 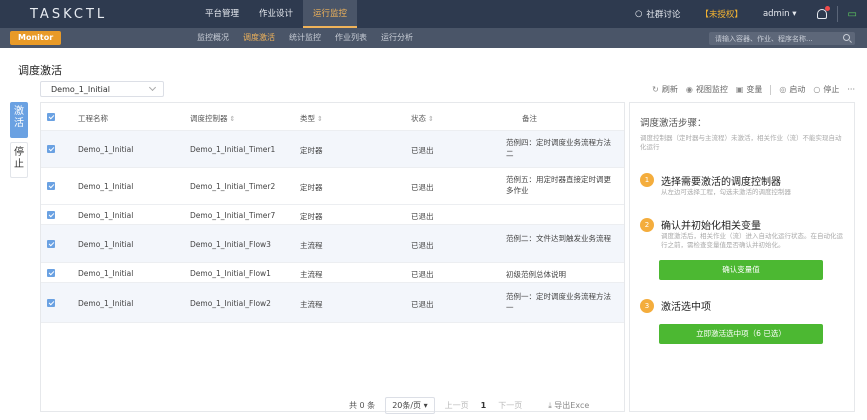 I want to click on tab-activate: 激活, so click(x=19, y=120).